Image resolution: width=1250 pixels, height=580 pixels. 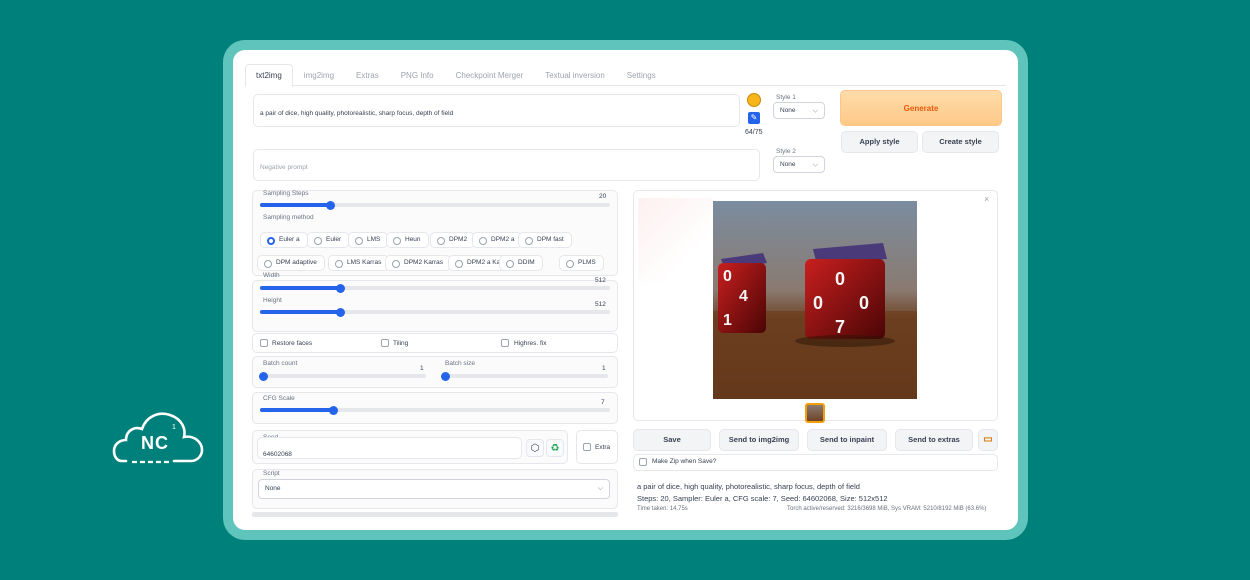 I want to click on nc-cloud-logo: NC 1, so click(x=159, y=436).